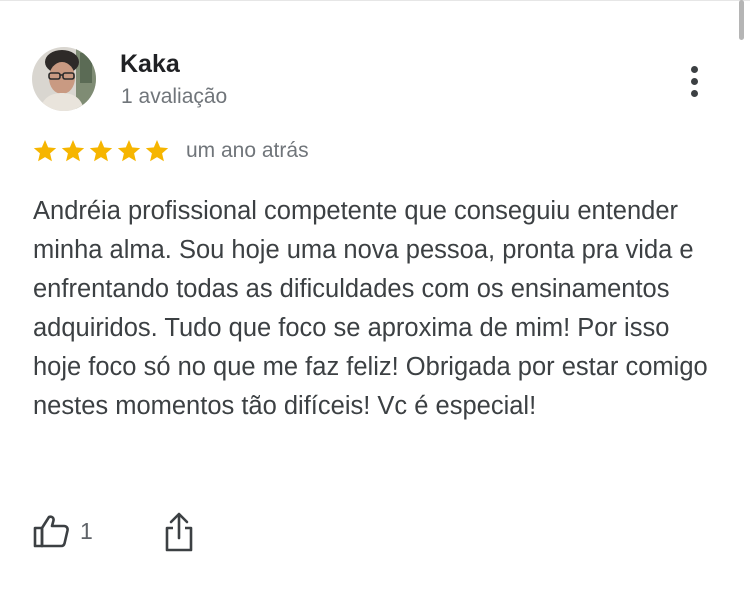 The image size is (750, 597). What do you see at coordinates (51, 531) in the screenshot?
I see `thumb-up-icon` at bounding box center [51, 531].